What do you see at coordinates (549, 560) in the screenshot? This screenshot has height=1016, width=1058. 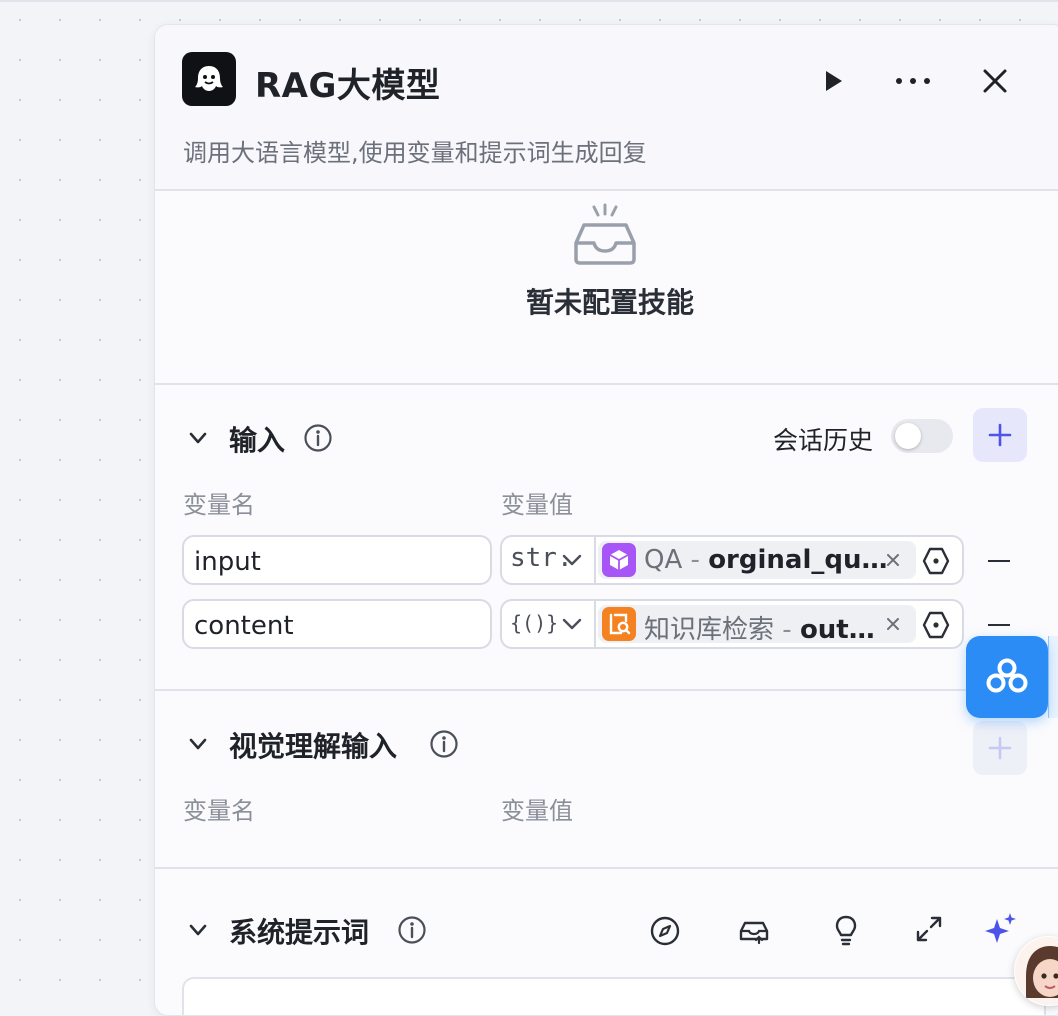 I see `type-selector: str.` at bounding box center [549, 560].